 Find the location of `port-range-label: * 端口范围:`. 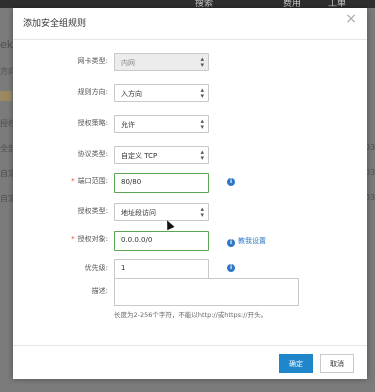

port-range-label: * 端口范围: is located at coordinates (60, 181).